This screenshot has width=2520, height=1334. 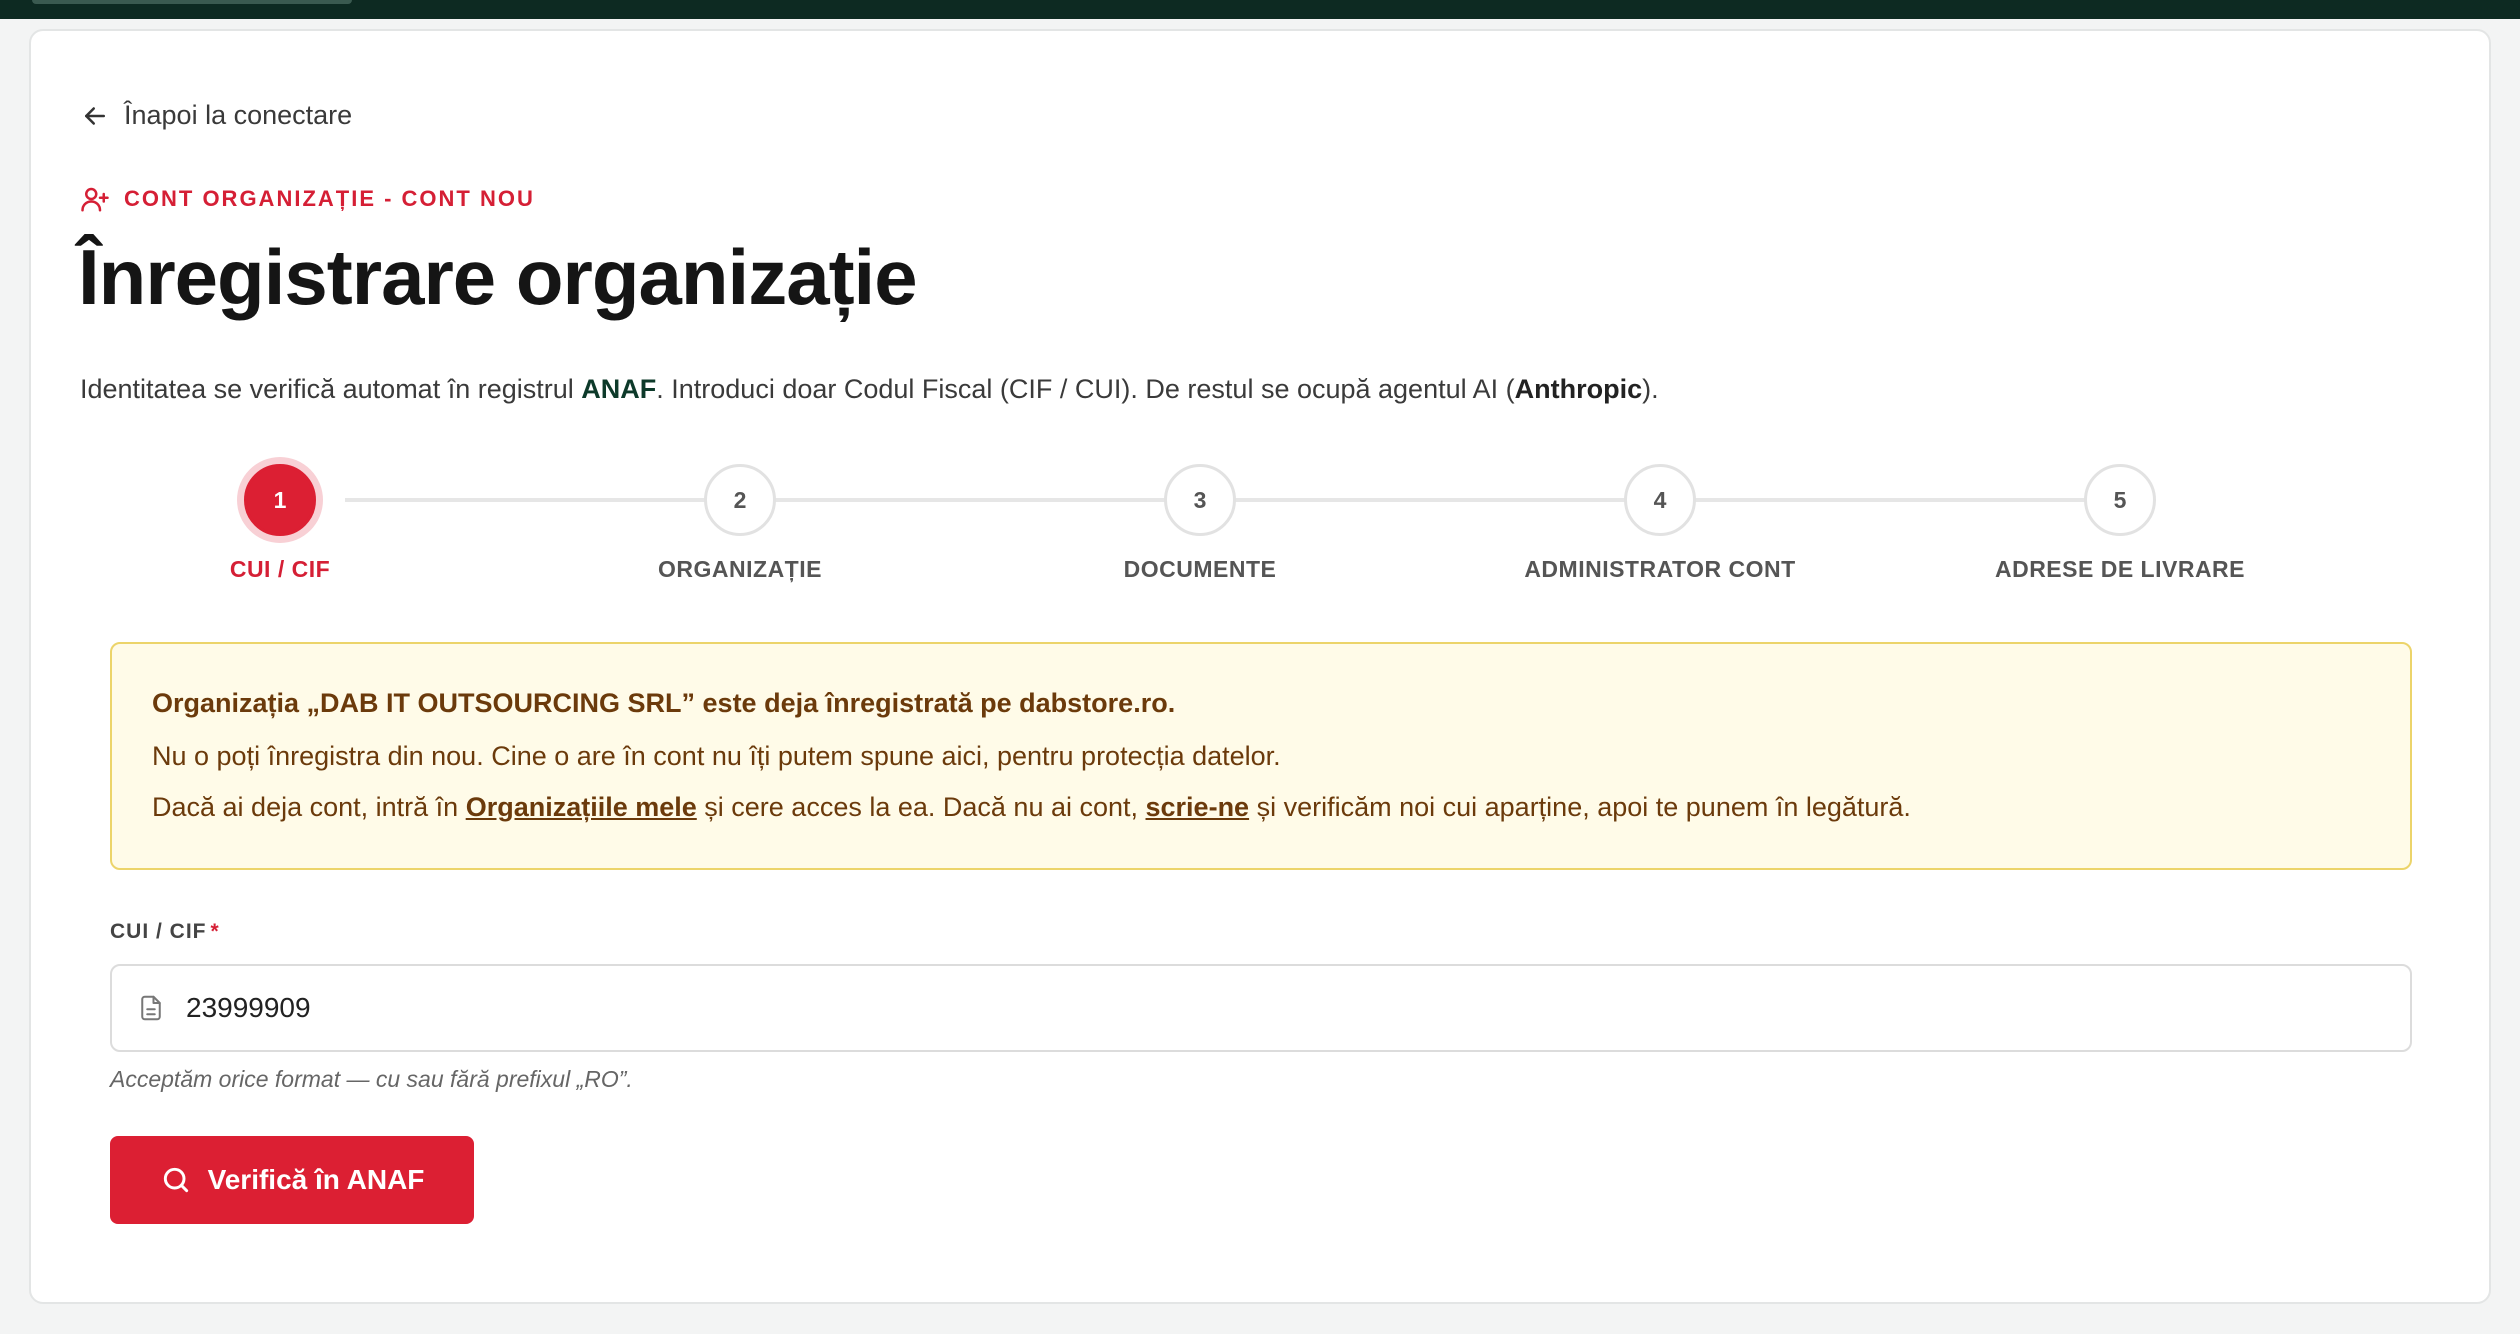 I want to click on step-label: ORGANIZAȚIE, so click(x=740, y=569).